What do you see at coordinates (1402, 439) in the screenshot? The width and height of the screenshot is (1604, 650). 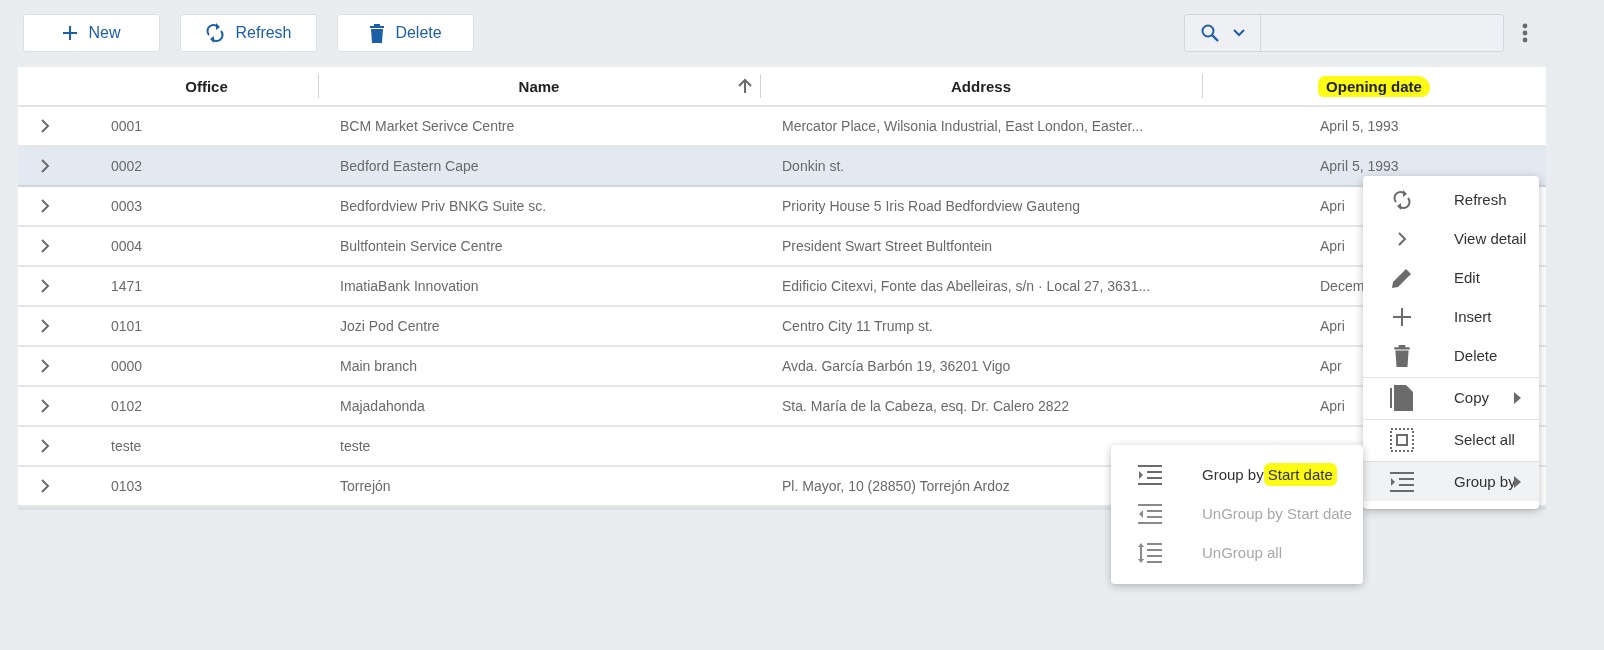 I see `select-all-icon` at bounding box center [1402, 439].